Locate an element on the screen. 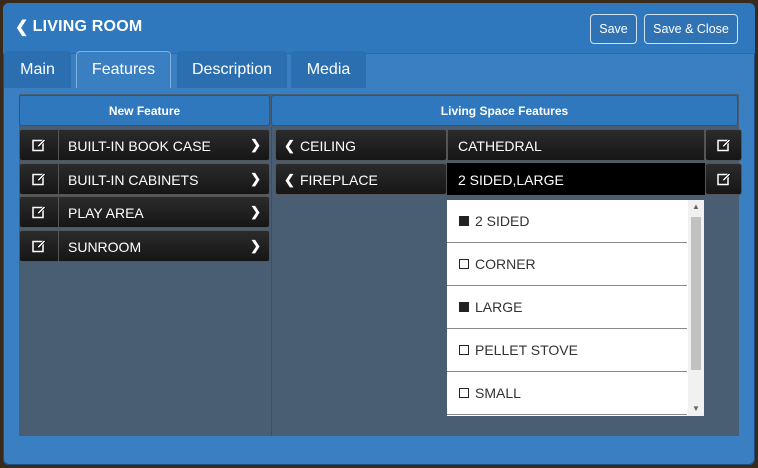 This screenshot has width=758, height=468. option-label: 2 SIDED is located at coordinates (502, 221).